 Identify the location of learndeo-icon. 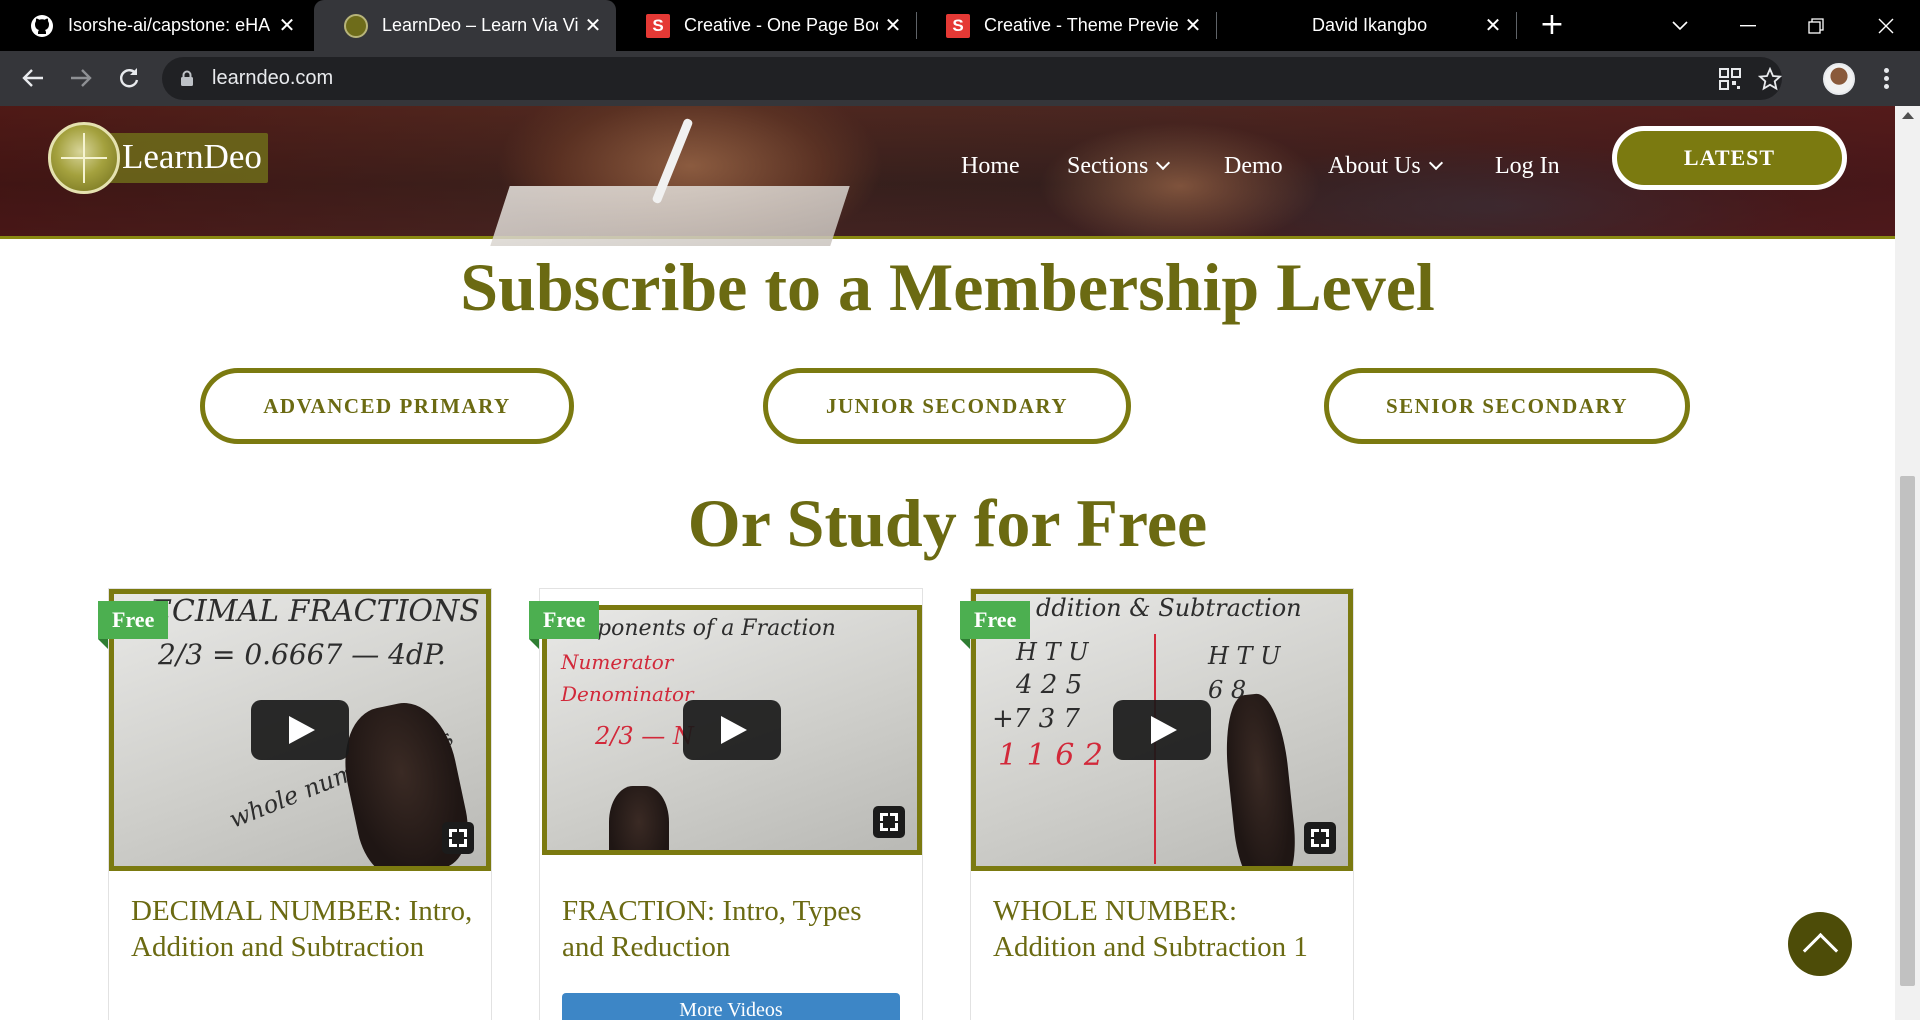
(356, 25).